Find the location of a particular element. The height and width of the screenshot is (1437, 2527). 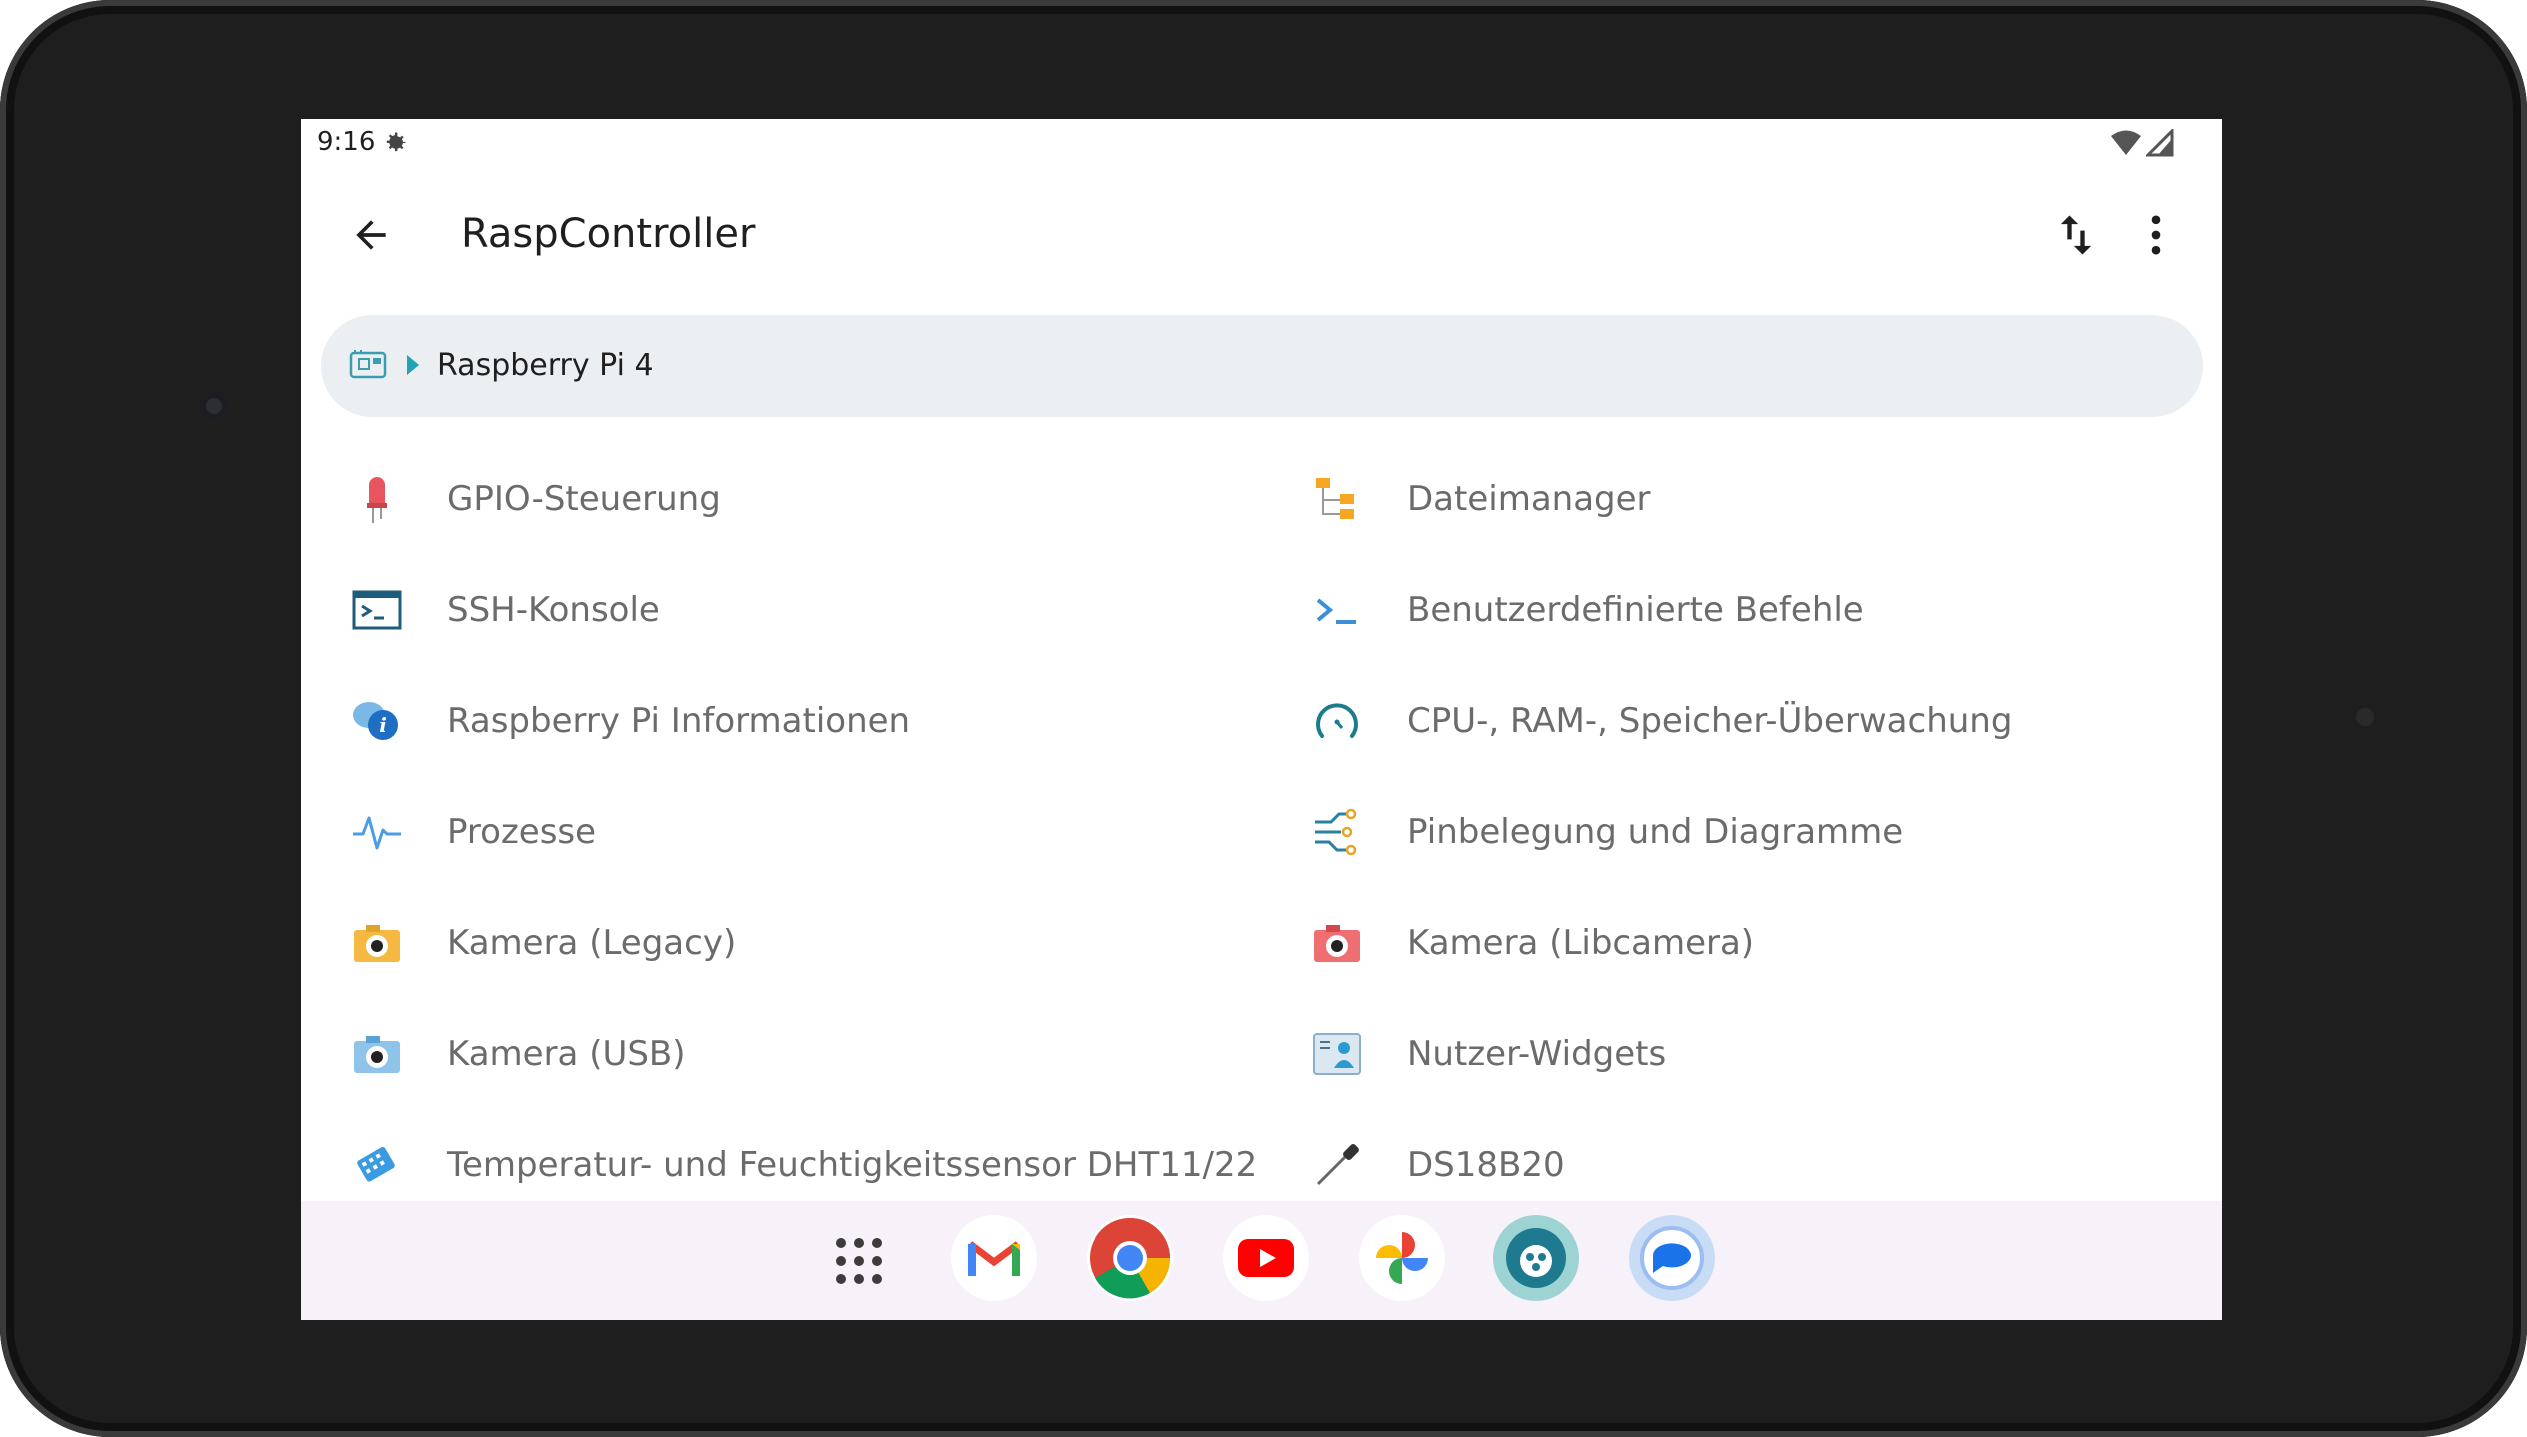

status-bar: 9:16 is located at coordinates (1261, 143).